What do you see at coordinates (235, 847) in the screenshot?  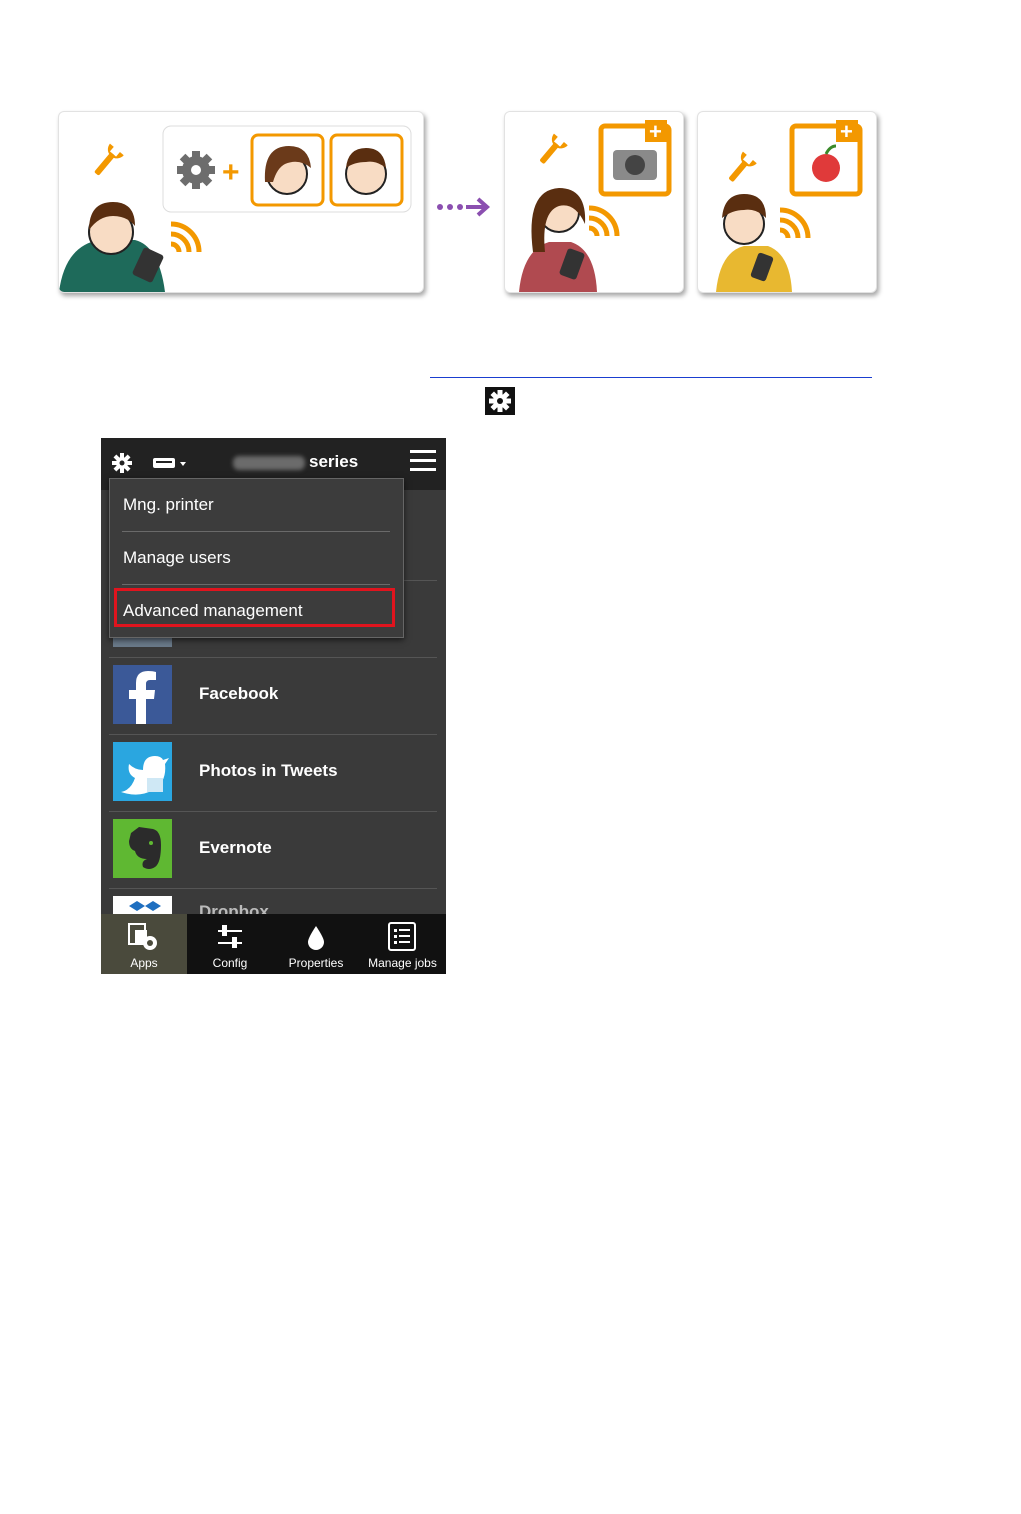 I see `app-label: Evernote` at bounding box center [235, 847].